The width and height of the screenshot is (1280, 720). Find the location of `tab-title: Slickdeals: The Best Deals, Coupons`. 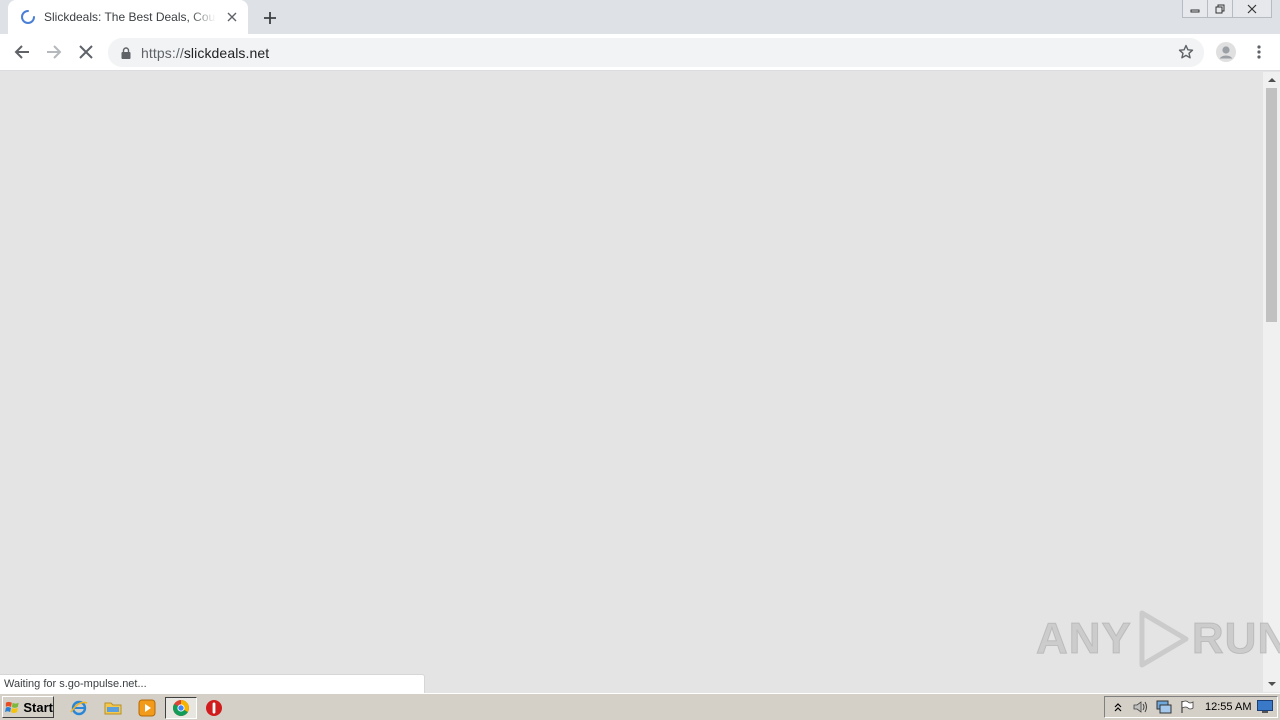

tab-title: Slickdeals: The Best Deals, Coupons is located at coordinates (130, 17).